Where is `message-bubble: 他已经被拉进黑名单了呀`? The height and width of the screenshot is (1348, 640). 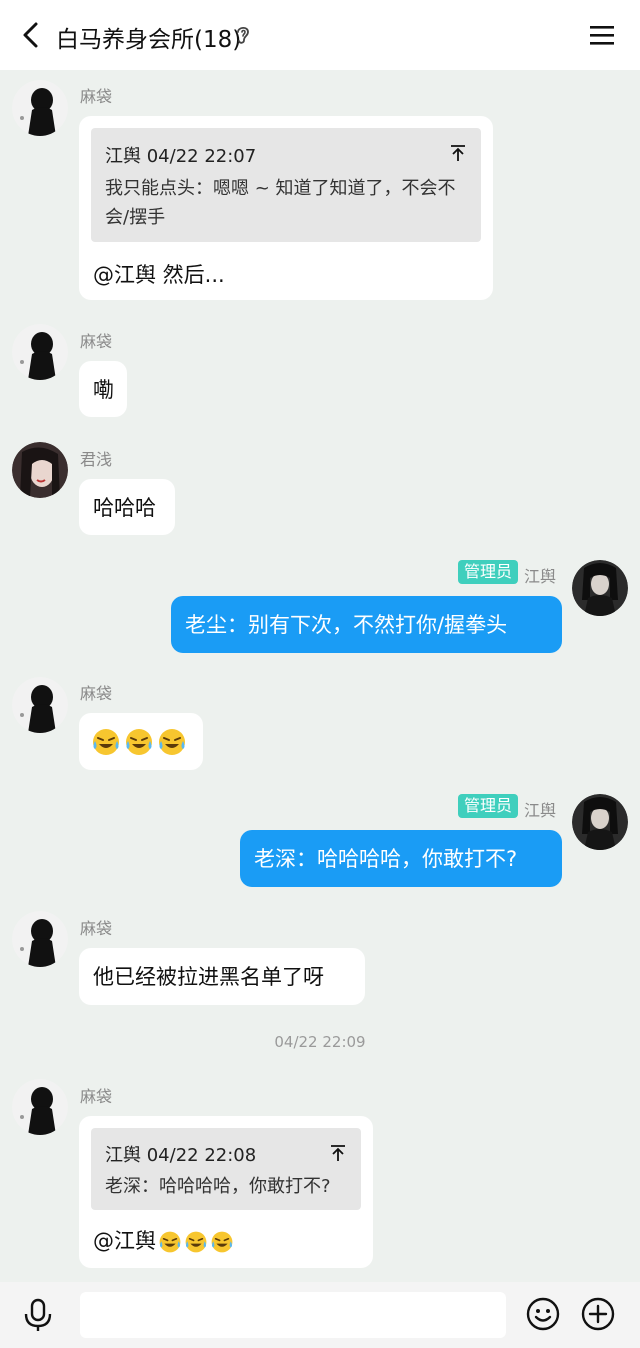
message-bubble: 他已经被拉进黑名单了呀 is located at coordinates (222, 976).